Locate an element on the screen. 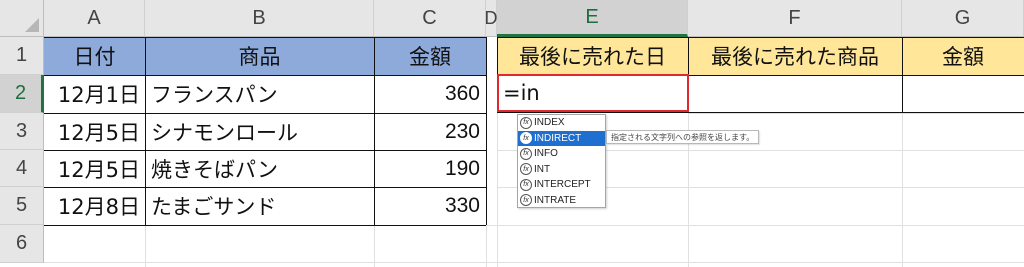 Image resolution: width=1024 pixels, height=267 pixels. autocomplete-item-label: INTERCEPT is located at coordinates (562, 185).